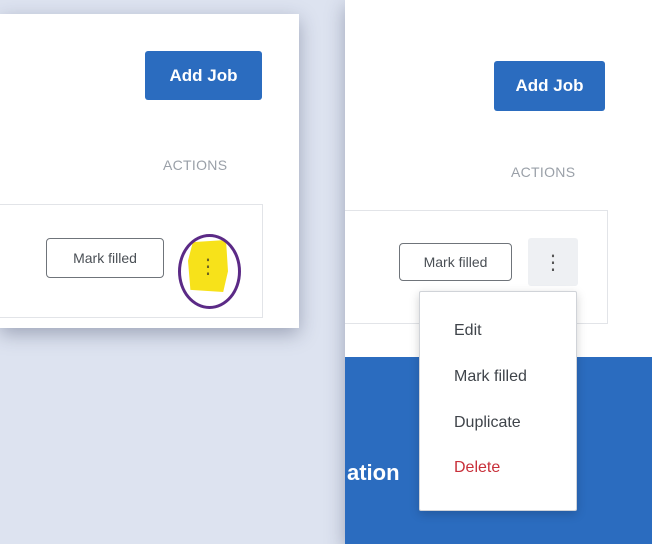 The width and height of the screenshot is (652, 544). Describe the element at coordinates (477, 468) in the screenshot. I see `menu-item-delete: Delete` at that location.